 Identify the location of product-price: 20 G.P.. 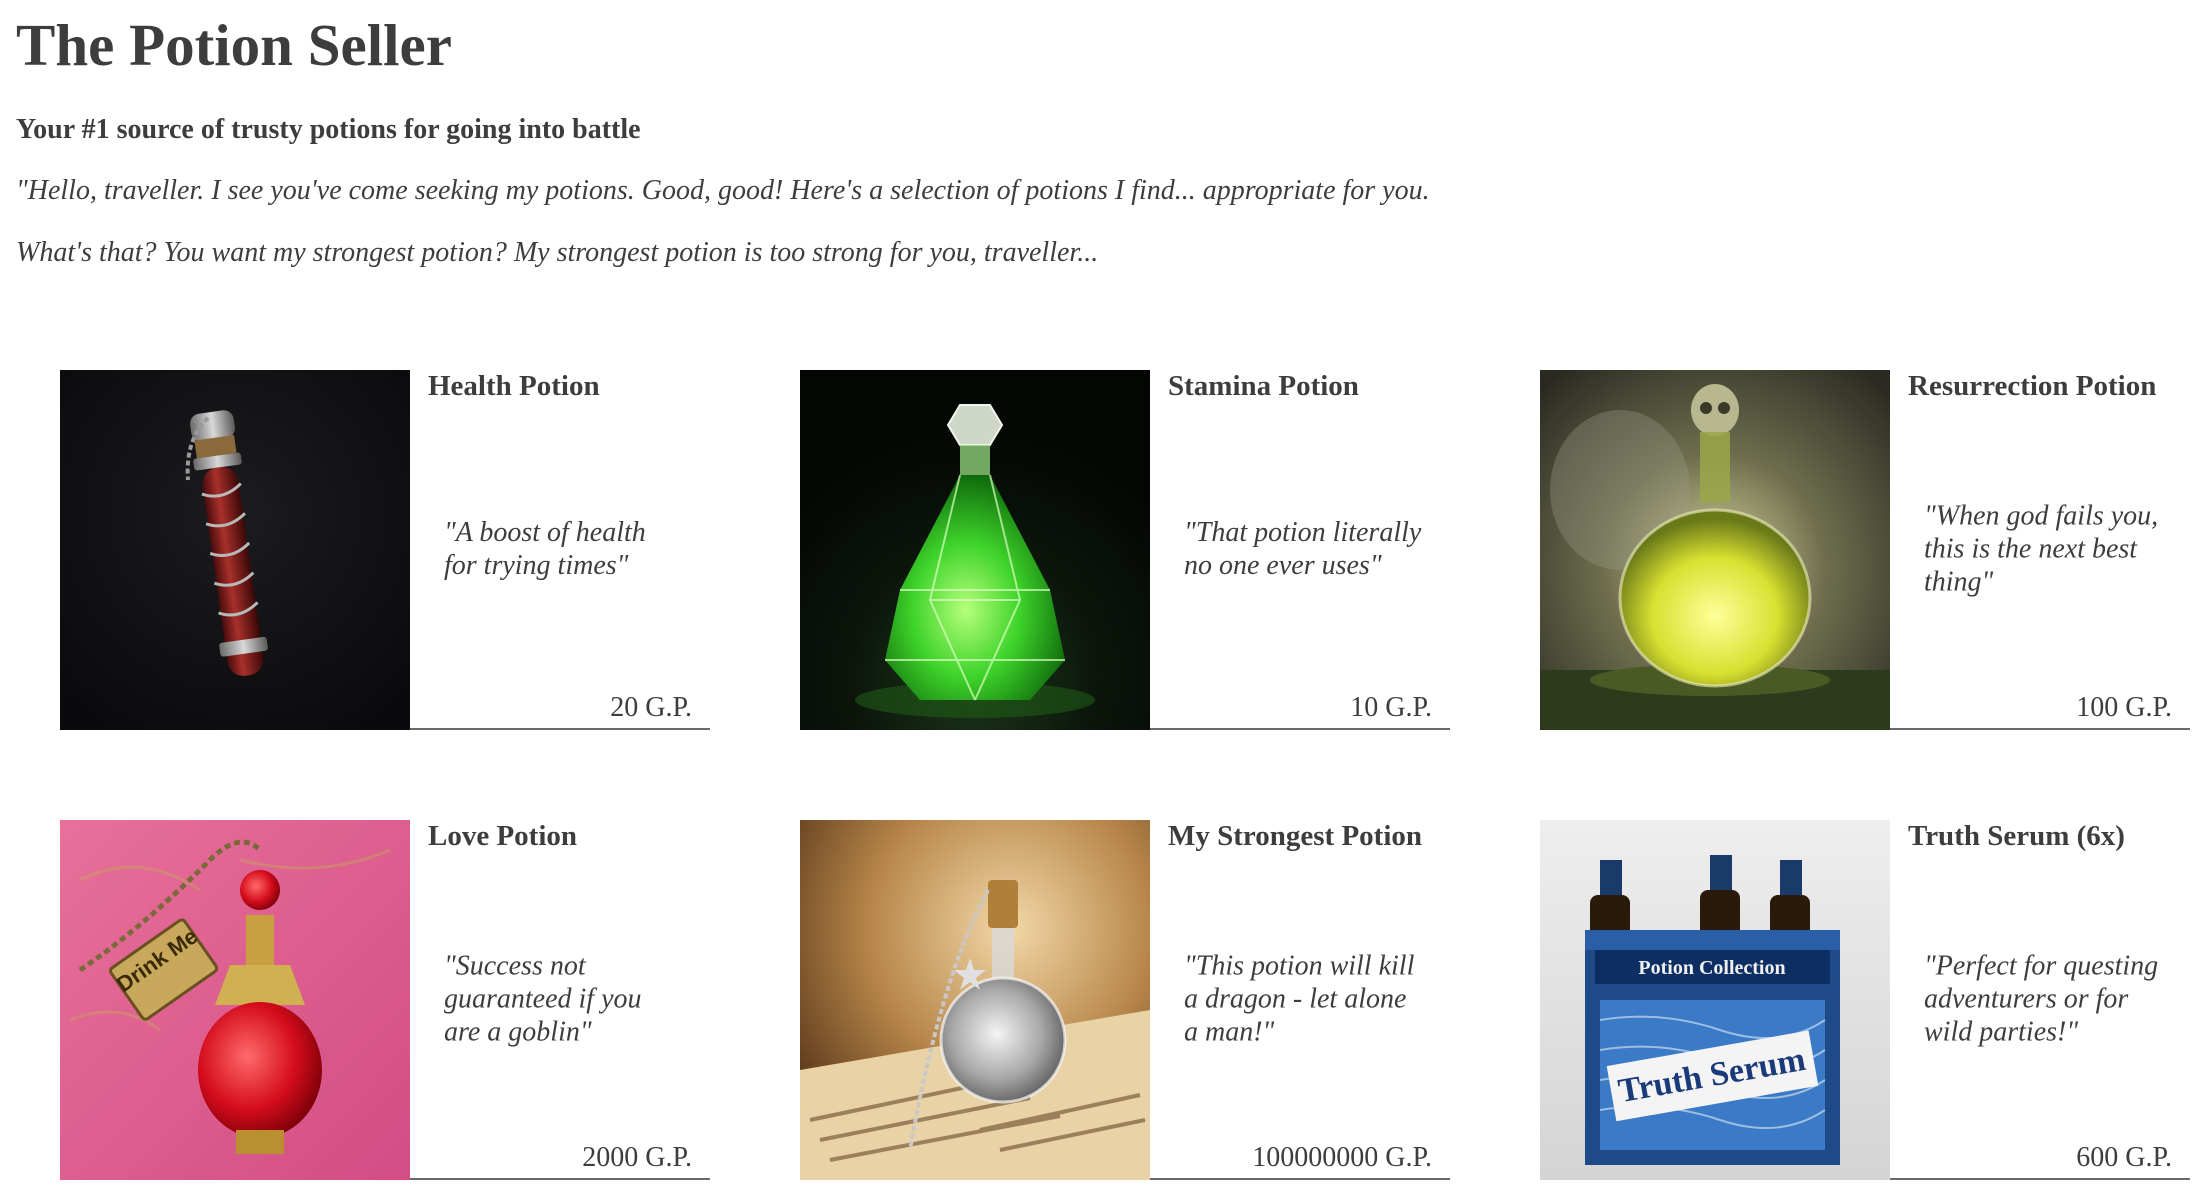
(651, 707).